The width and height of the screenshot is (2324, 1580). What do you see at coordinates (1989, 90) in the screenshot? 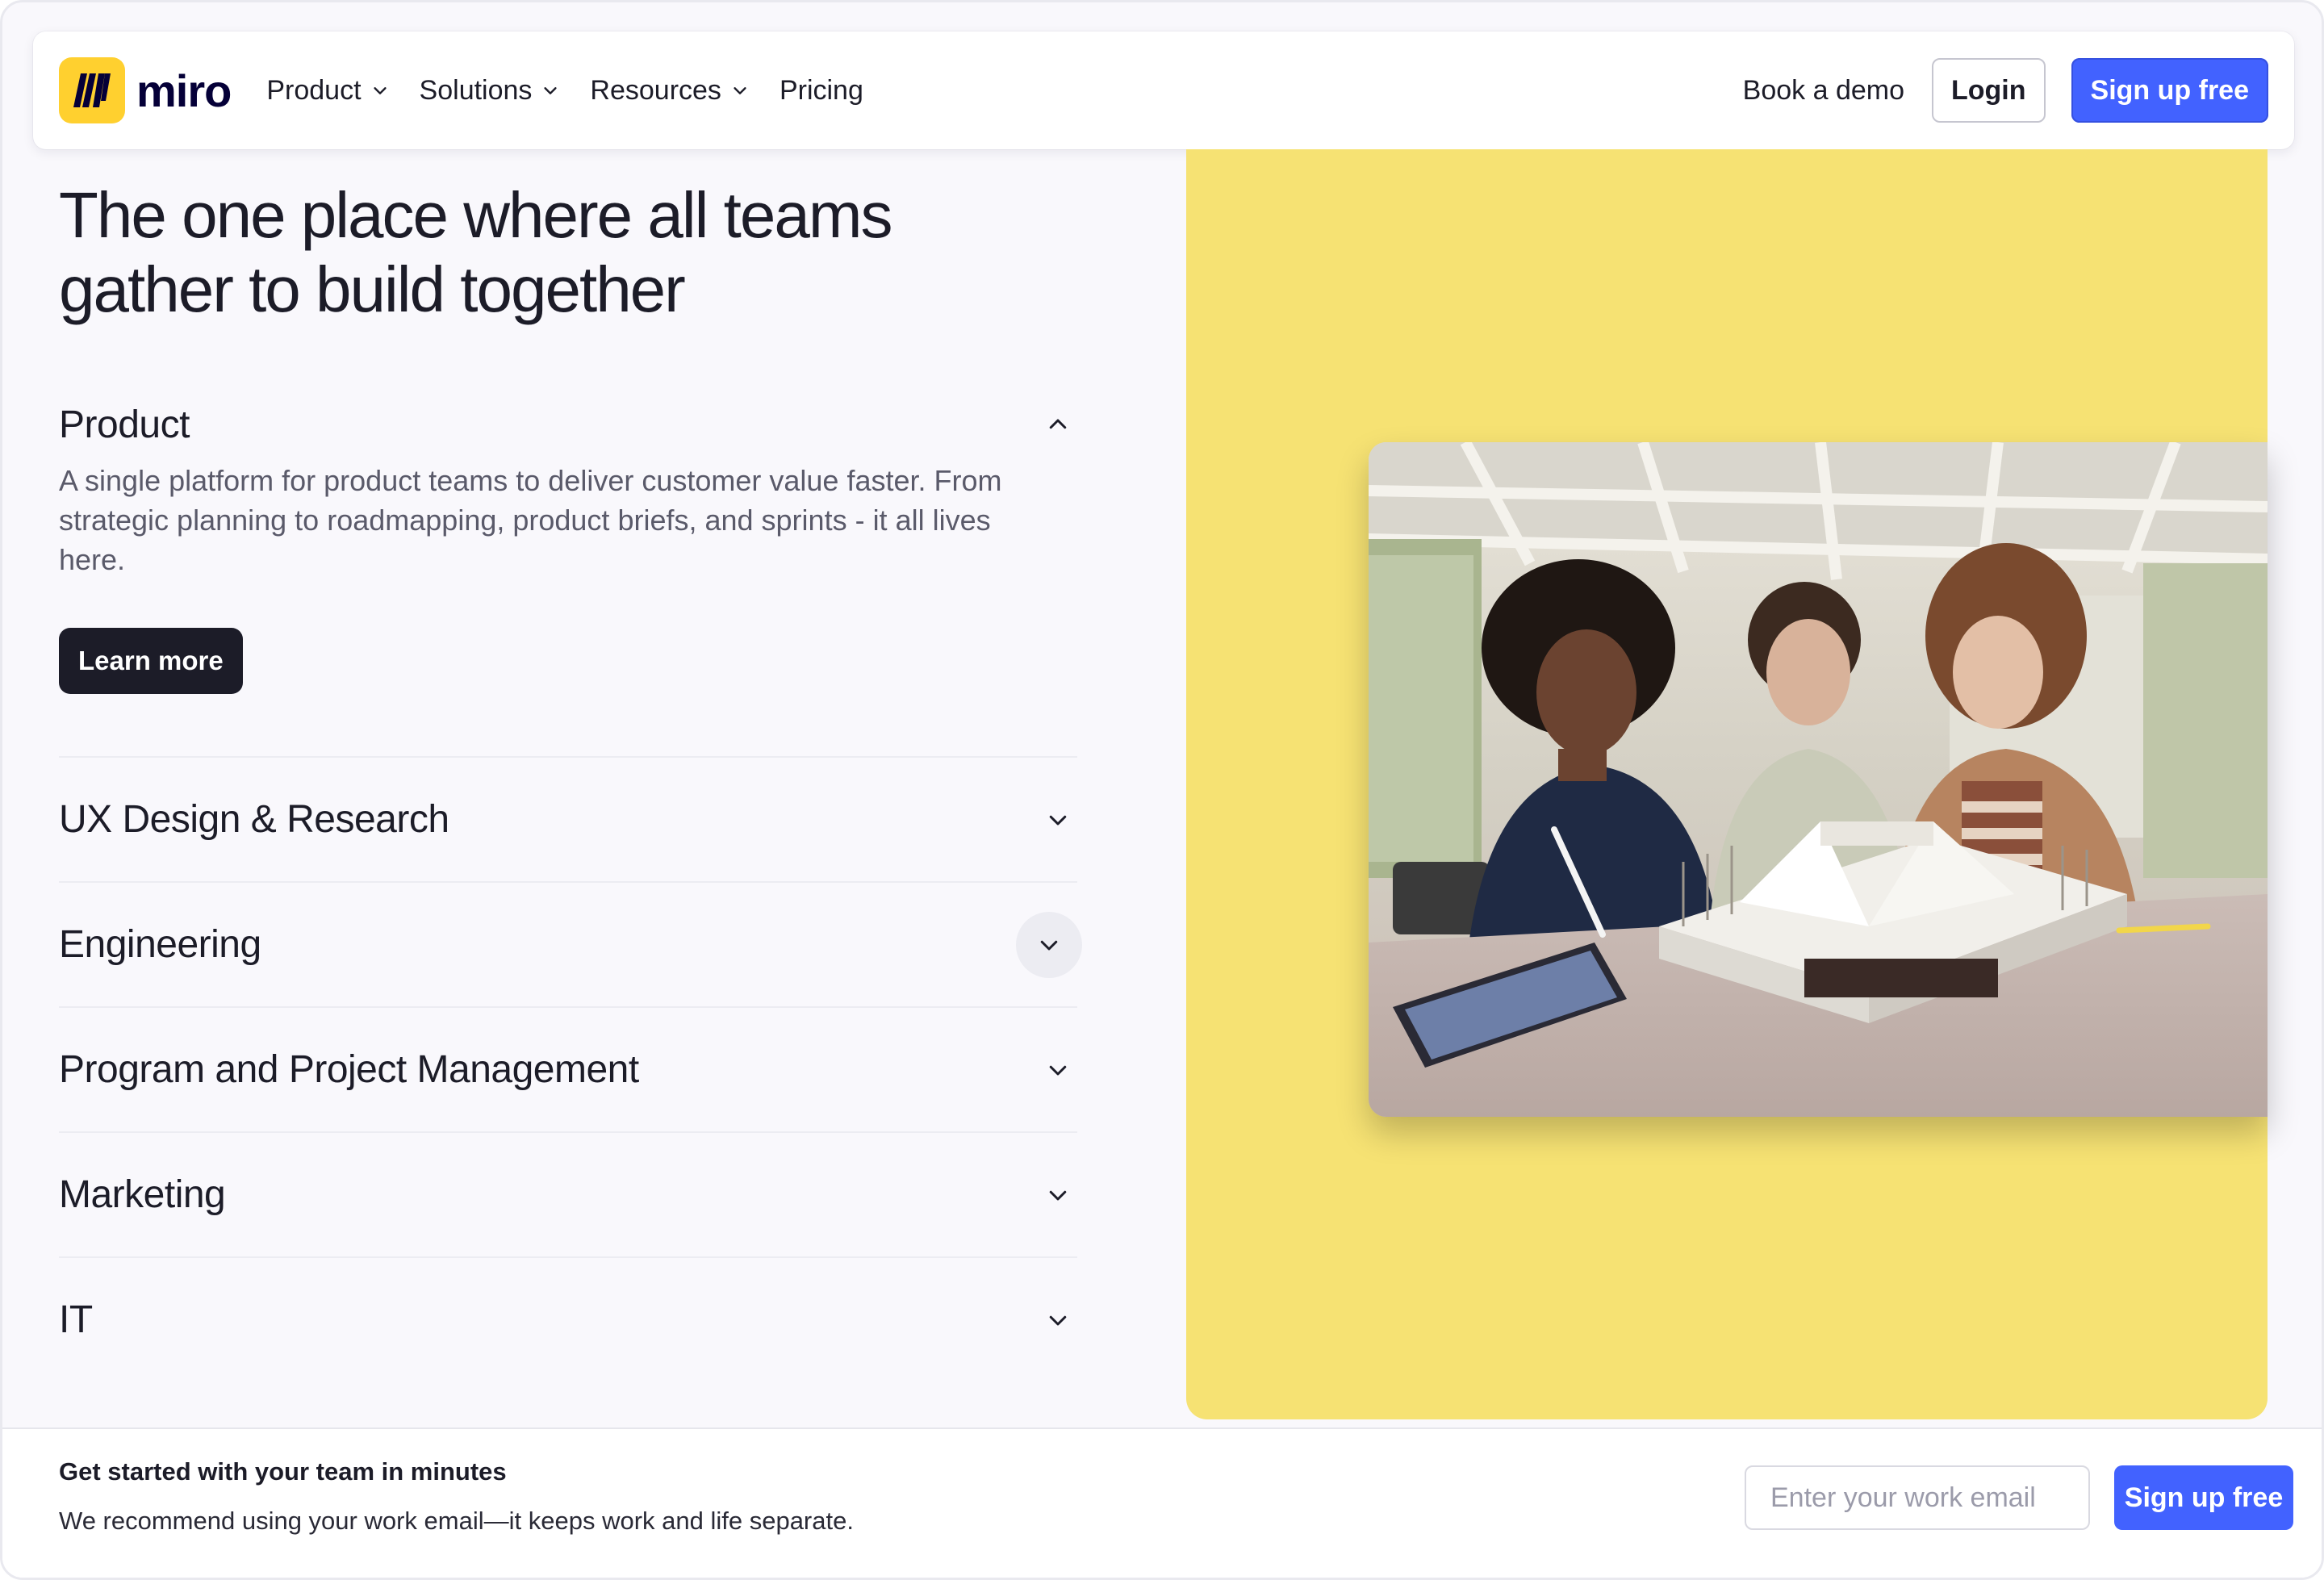
I see `login-button: Login` at bounding box center [1989, 90].